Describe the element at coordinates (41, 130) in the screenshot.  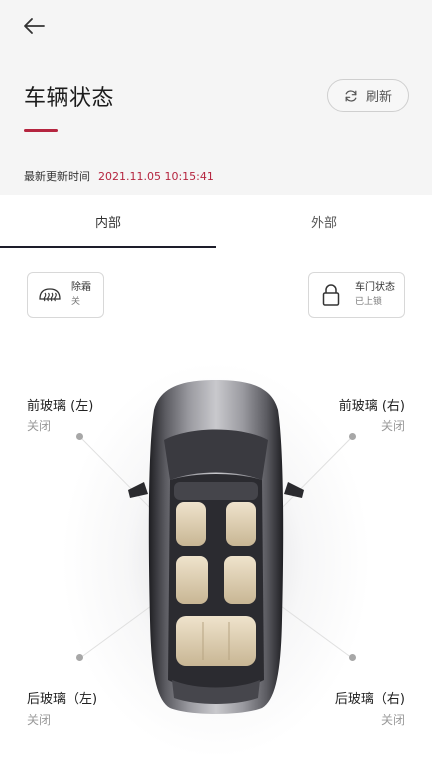
I see `title-underline` at that location.